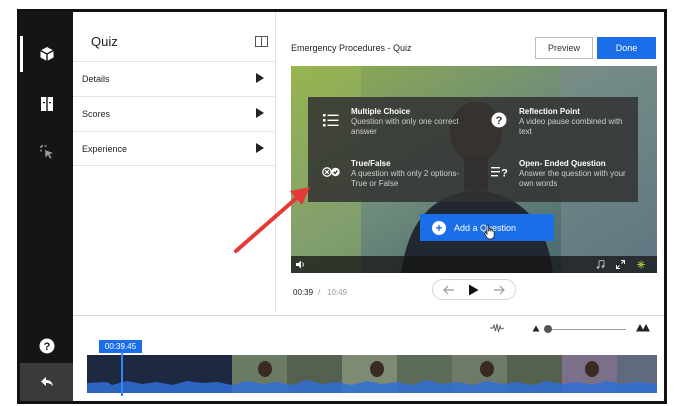 This screenshot has width=676, height=406. I want to click on option-title: Open- Ended Question, so click(562, 163).